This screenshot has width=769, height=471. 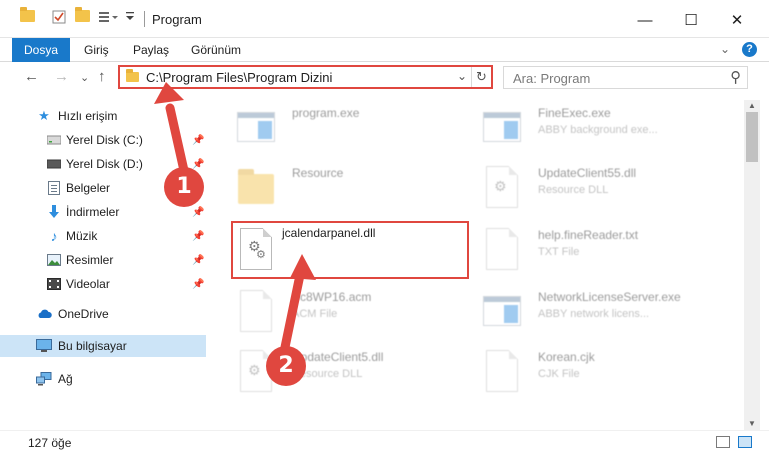 I want to click on file-item: Korean.cjk CJK File, so click(x=602, y=373).